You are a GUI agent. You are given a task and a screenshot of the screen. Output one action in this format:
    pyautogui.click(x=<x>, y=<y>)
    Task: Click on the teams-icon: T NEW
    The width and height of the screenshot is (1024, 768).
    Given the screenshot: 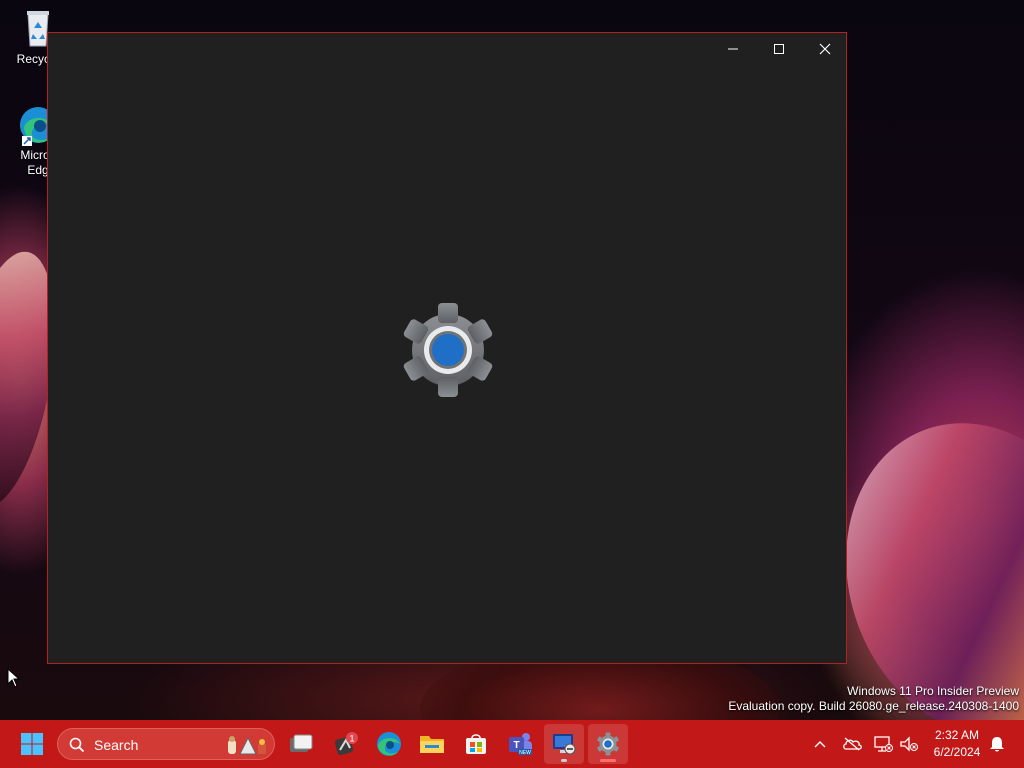 What is the action you would take?
    pyautogui.click(x=520, y=744)
    